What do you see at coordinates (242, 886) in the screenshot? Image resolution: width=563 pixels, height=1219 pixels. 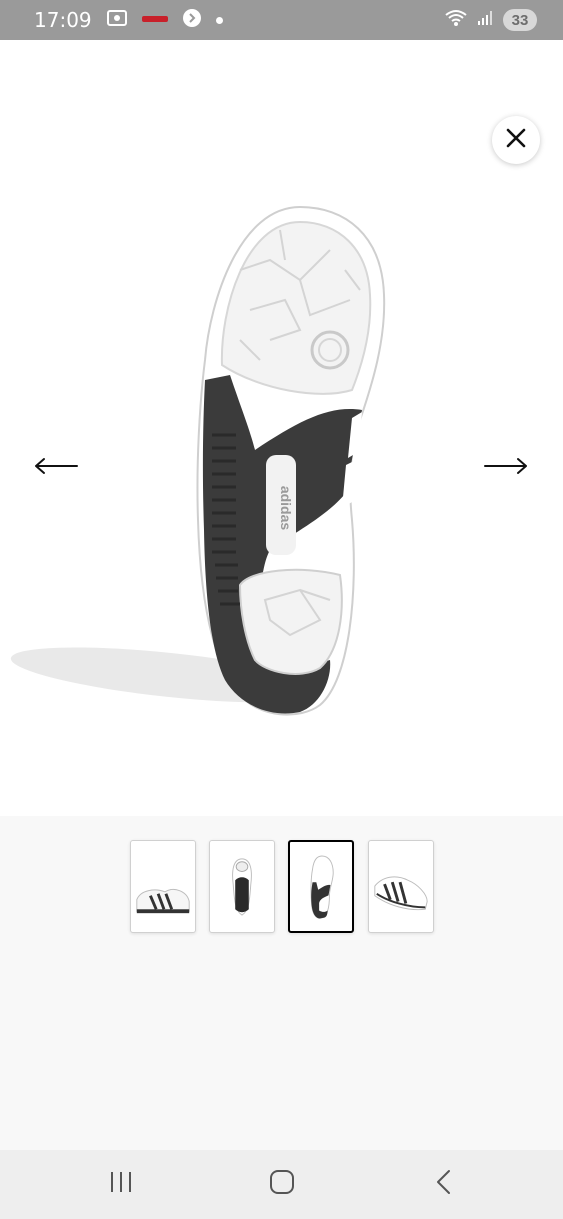 I see `thumbnail-top-view` at bounding box center [242, 886].